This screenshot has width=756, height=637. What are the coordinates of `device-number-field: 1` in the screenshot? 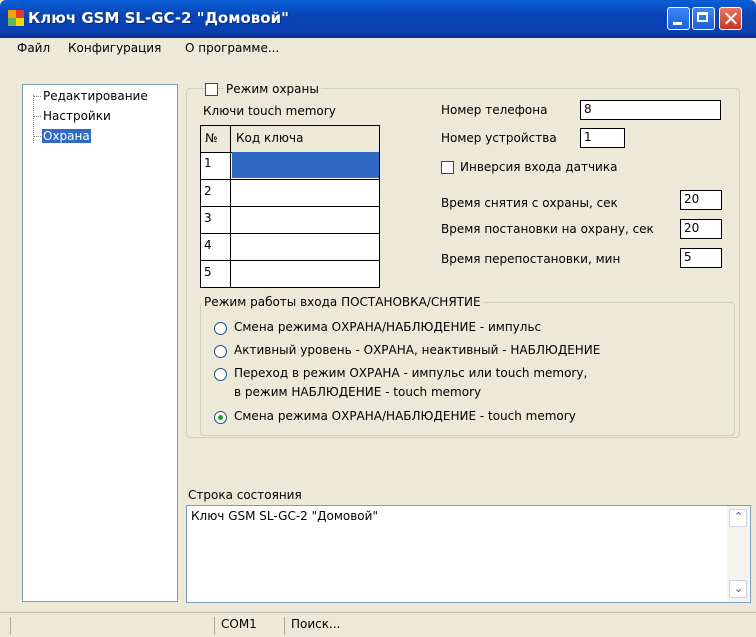 It's located at (602, 138).